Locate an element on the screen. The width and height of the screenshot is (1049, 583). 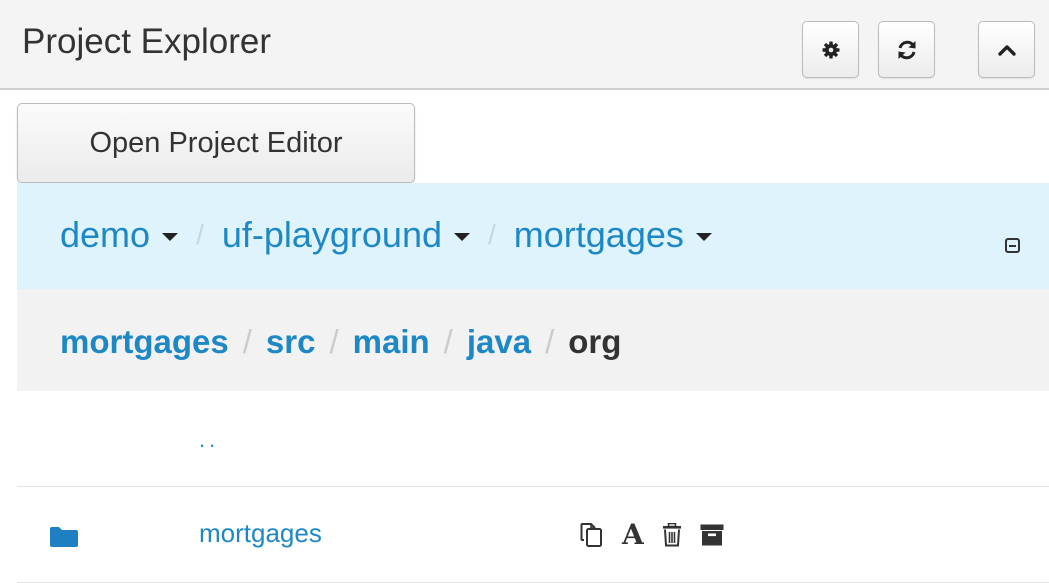
refresh-button is located at coordinates (906, 49).